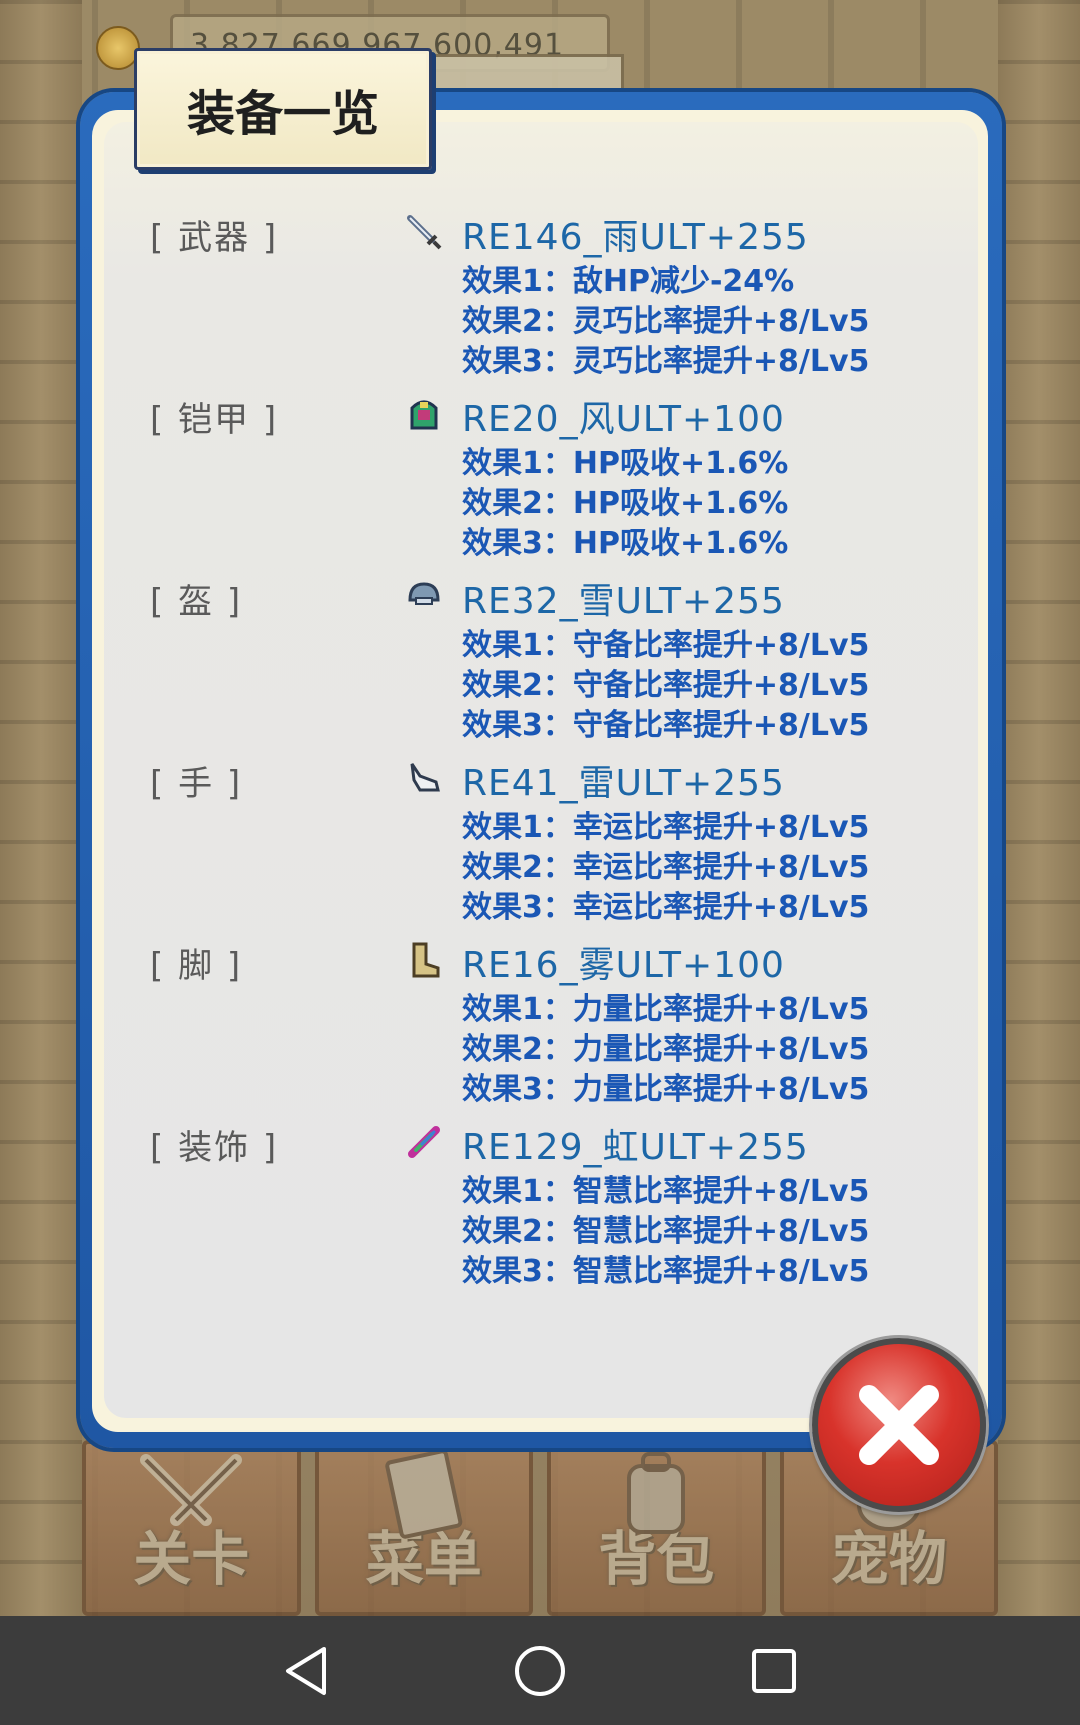 The image size is (1080, 1725). Describe the element at coordinates (426, 960) in the screenshot. I see `boot-icon` at that location.